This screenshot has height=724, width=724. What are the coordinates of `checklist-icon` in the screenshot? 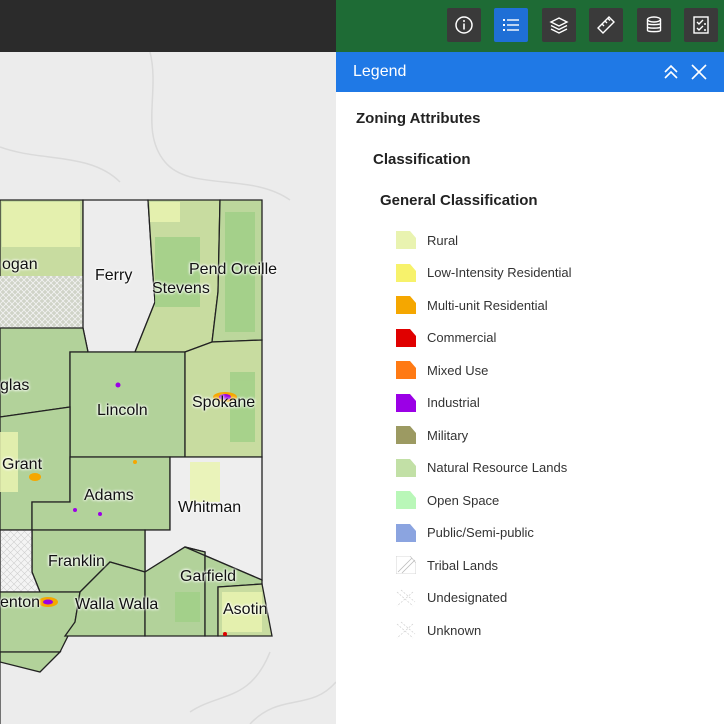 It's located at (701, 25).